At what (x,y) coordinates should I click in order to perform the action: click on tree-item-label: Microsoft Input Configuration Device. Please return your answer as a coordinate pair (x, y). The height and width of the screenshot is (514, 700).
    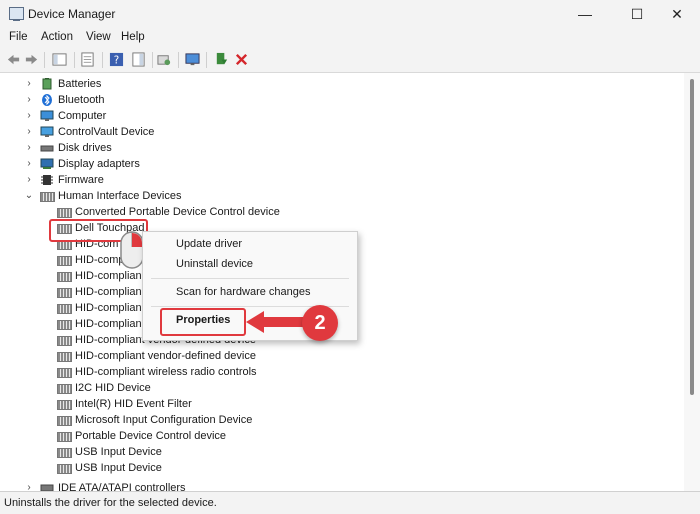
    Looking at the image, I should click on (164, 420).